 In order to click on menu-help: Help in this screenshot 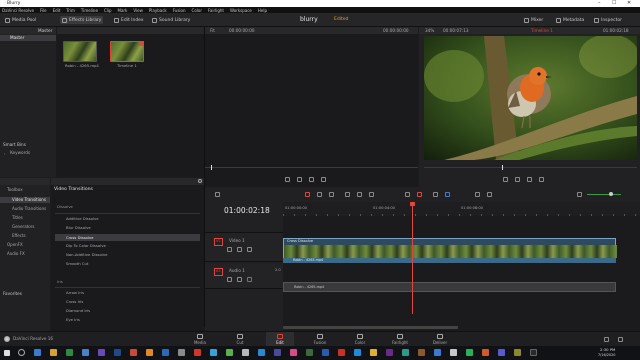, I will do `click(262, 10)`.